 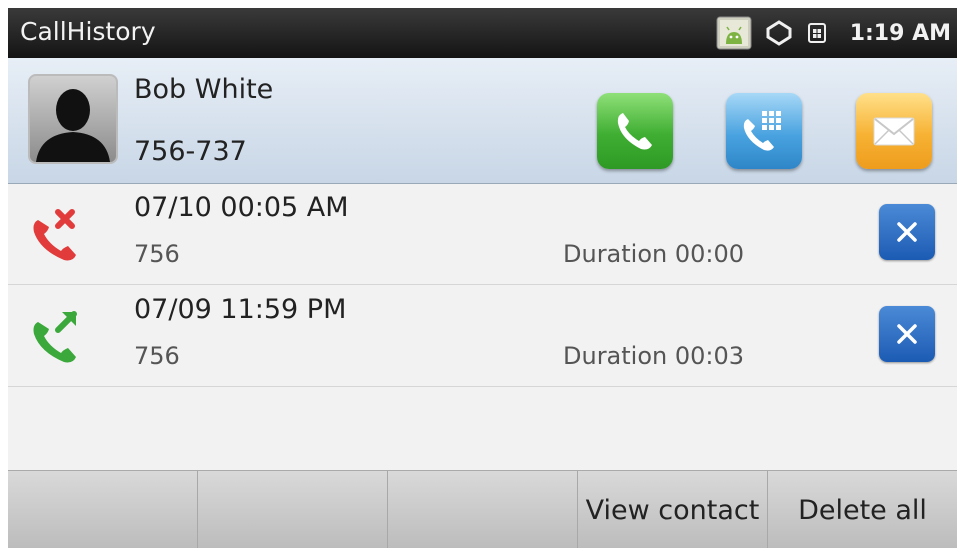 I want to click on message-button, so click(x=894, y=131).